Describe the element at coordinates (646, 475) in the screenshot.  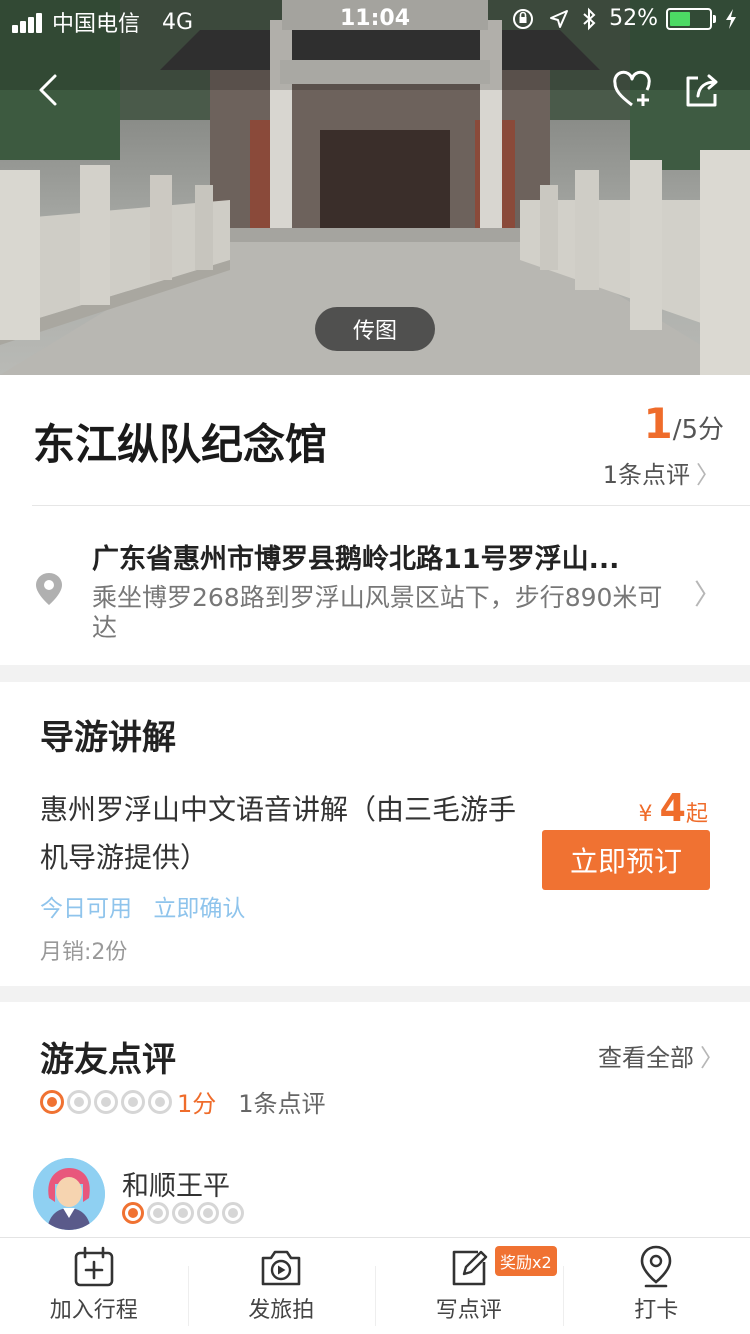
I see `review-count-label: 1条点评` at that location.